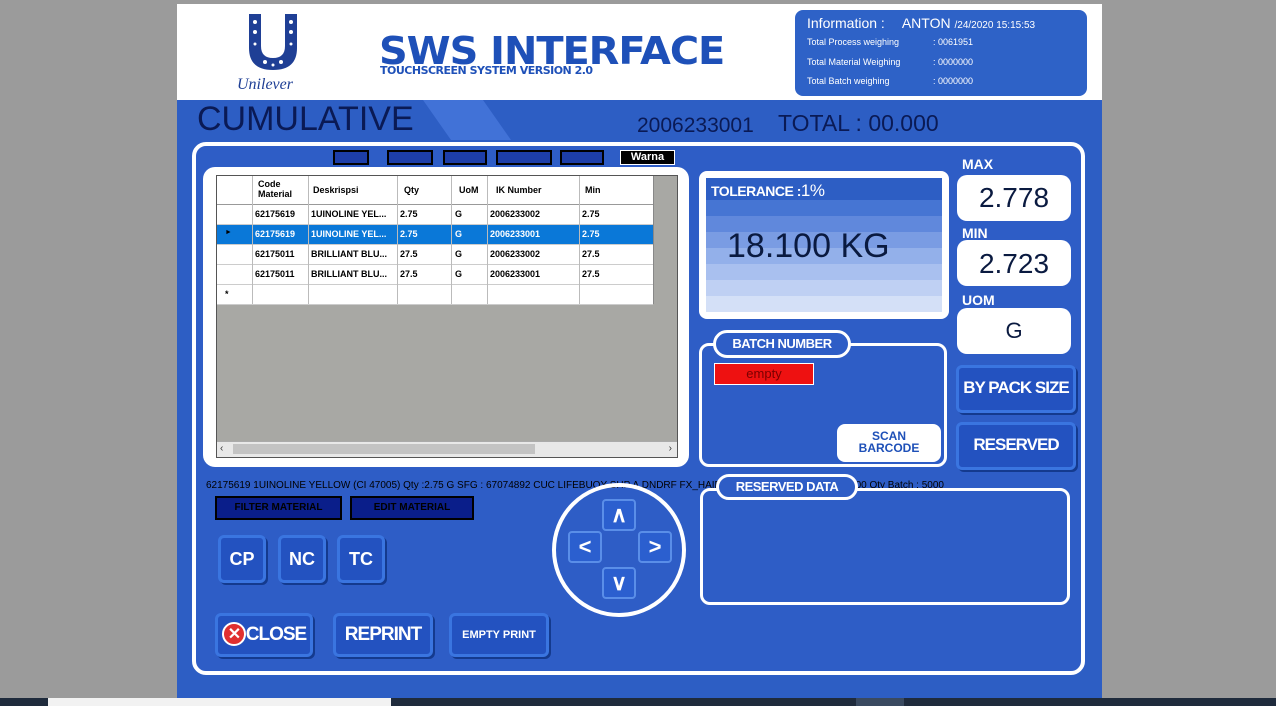 This screenshot has width=1276, height=706. Describe the element at coordinates (227, 294) in the screenshot. I see `new-row-marker: *` at that location.